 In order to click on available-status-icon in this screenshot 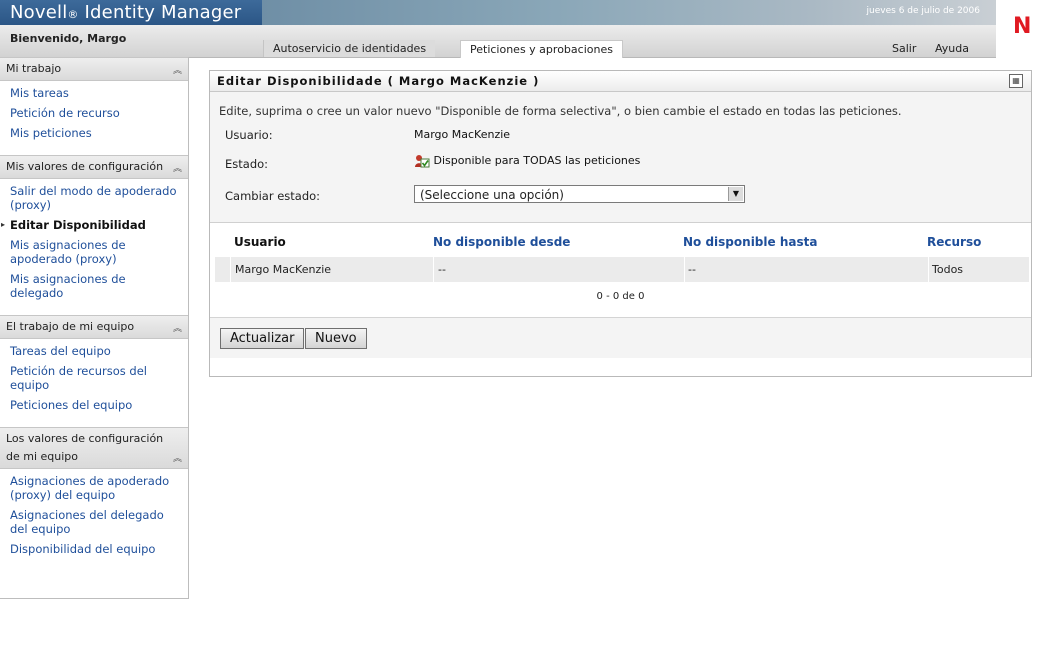, I will do `click(422, 161)`.